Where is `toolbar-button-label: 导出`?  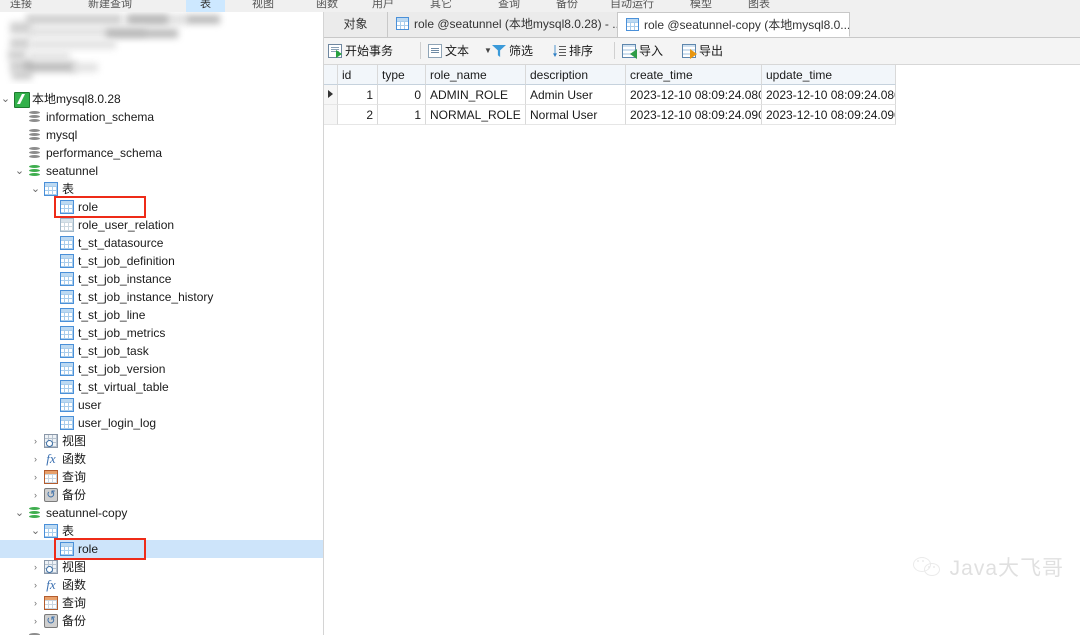
toolbar-button-label: 导出 is located at coordinates (711, 51).